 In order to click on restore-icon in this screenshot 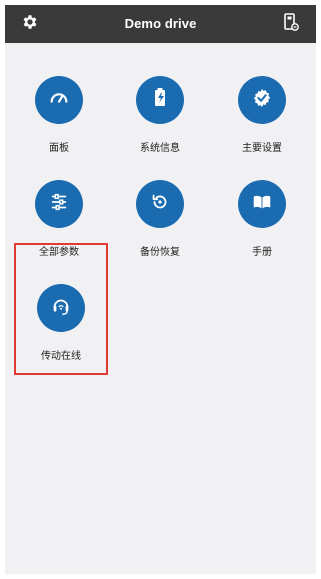, I will do `click(160, 204)`.